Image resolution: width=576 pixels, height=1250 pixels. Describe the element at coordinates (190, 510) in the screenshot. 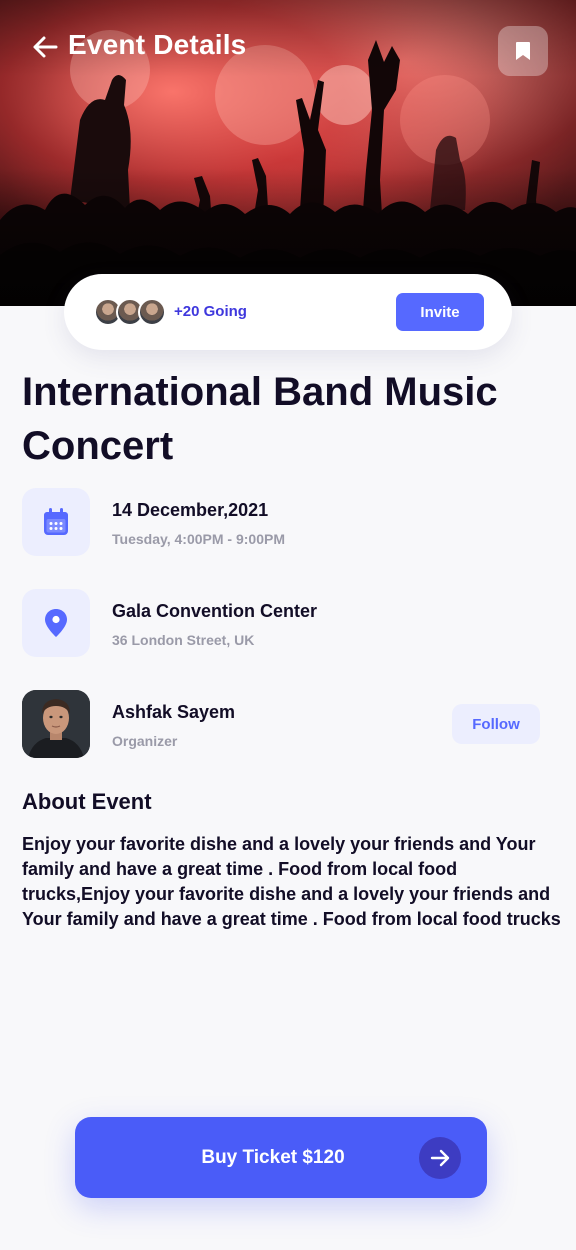

I see `event-date: 14 December,2021` at that location.